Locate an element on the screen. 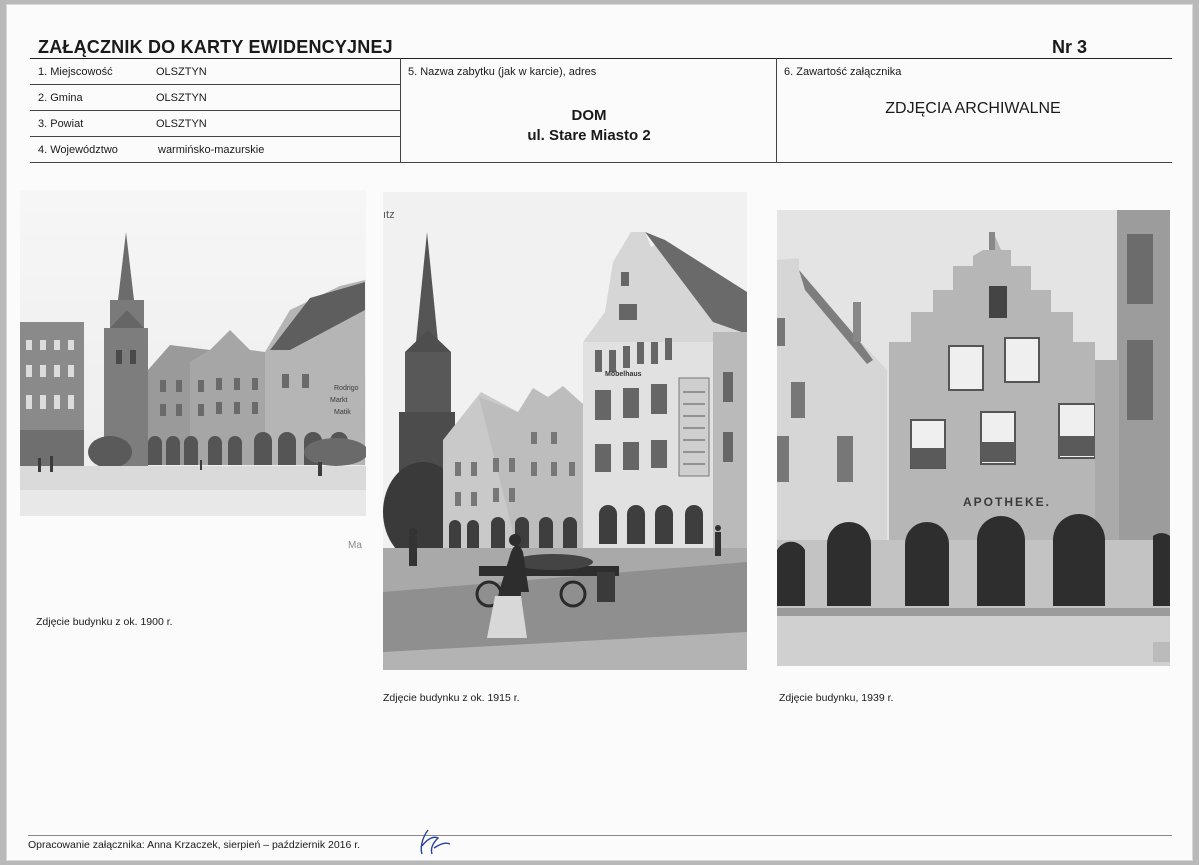 The width and height of the screenshot is (1199, 865). footer-rule is located at coordinates (600, 835).